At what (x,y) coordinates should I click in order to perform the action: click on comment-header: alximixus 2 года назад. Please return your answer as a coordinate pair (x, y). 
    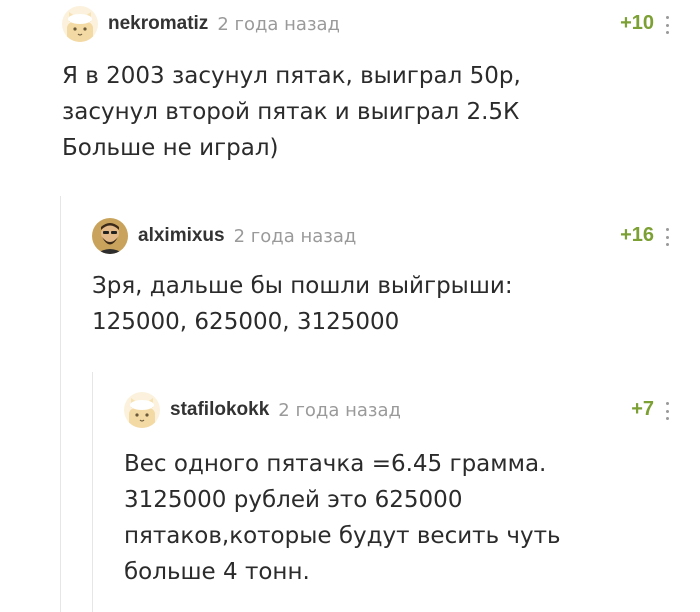
    Looking at the image, I should click on (224, 236).